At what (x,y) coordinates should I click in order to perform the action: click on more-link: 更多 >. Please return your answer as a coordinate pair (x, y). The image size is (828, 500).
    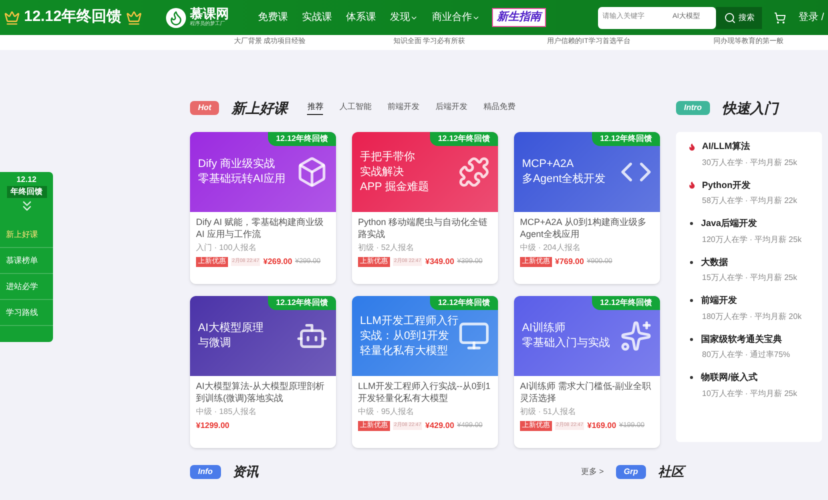
    Looking at the image, I should click on (592, 472).